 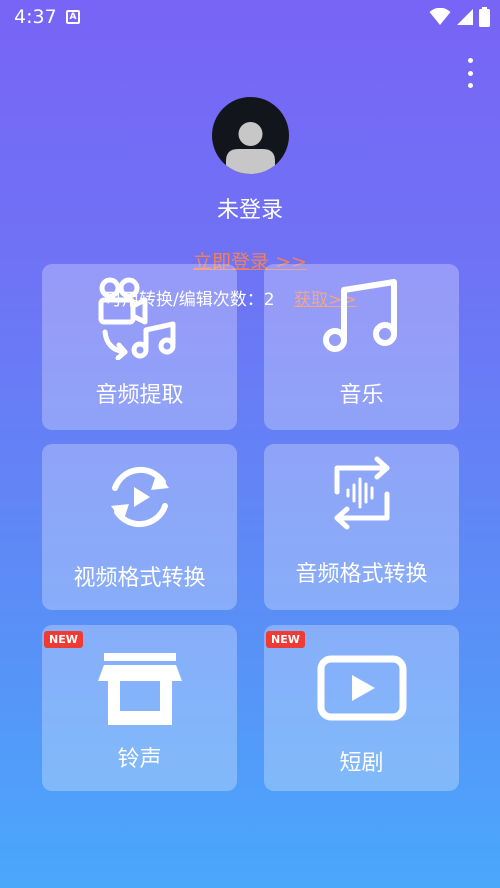 I want to click on play-box-icon, so click(x=361, y=688).